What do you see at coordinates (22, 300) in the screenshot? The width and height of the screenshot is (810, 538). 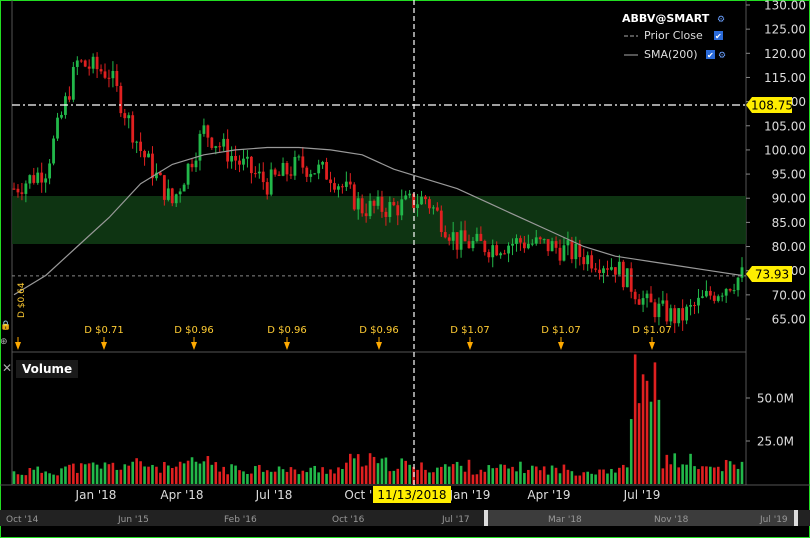 I see `dividend-label: D $0.64` at bounding box center [22, 300].